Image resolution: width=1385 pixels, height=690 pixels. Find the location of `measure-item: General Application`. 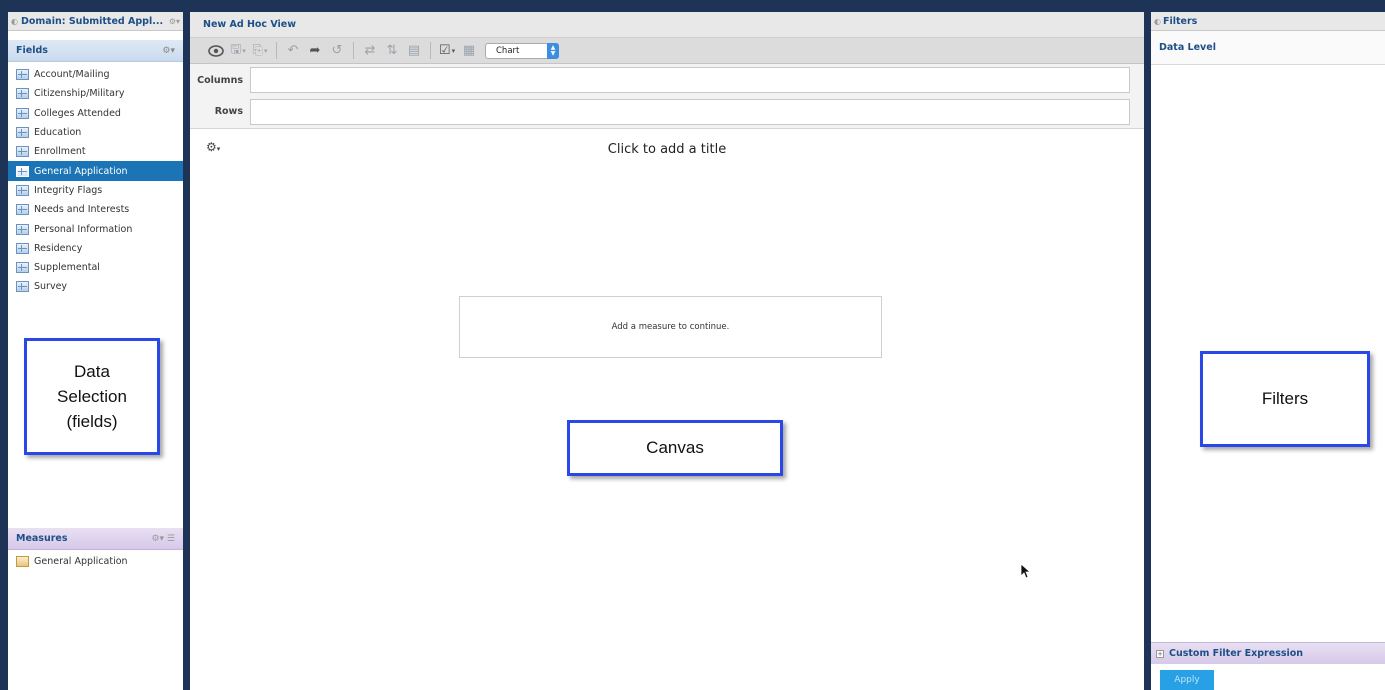

measure-item: General Application is located at coordinates (95, 561).